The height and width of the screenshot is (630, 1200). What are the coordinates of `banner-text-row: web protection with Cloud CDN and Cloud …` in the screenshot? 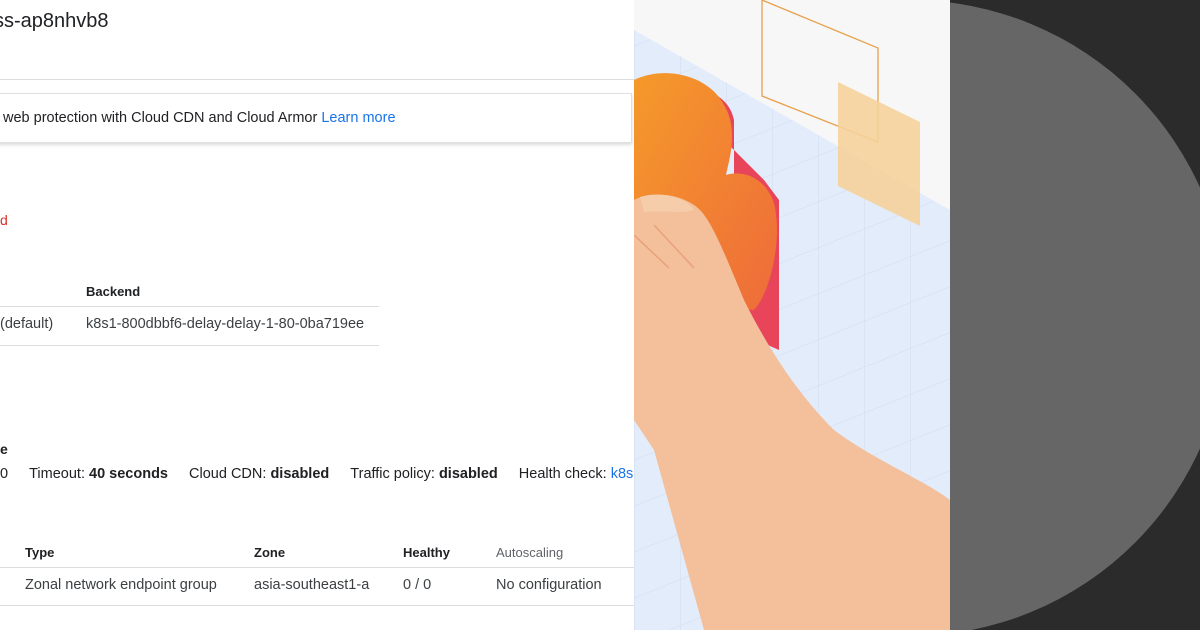 It's located at (199, 118).